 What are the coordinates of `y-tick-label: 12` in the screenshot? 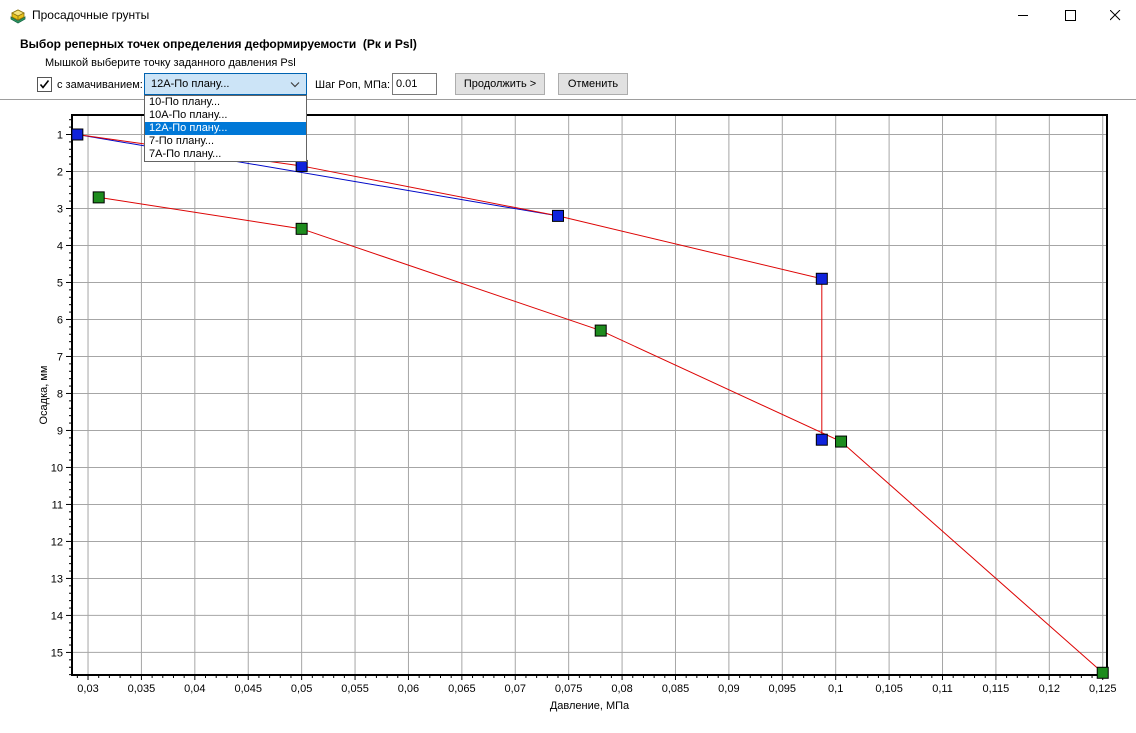 It's located at (57, 542).